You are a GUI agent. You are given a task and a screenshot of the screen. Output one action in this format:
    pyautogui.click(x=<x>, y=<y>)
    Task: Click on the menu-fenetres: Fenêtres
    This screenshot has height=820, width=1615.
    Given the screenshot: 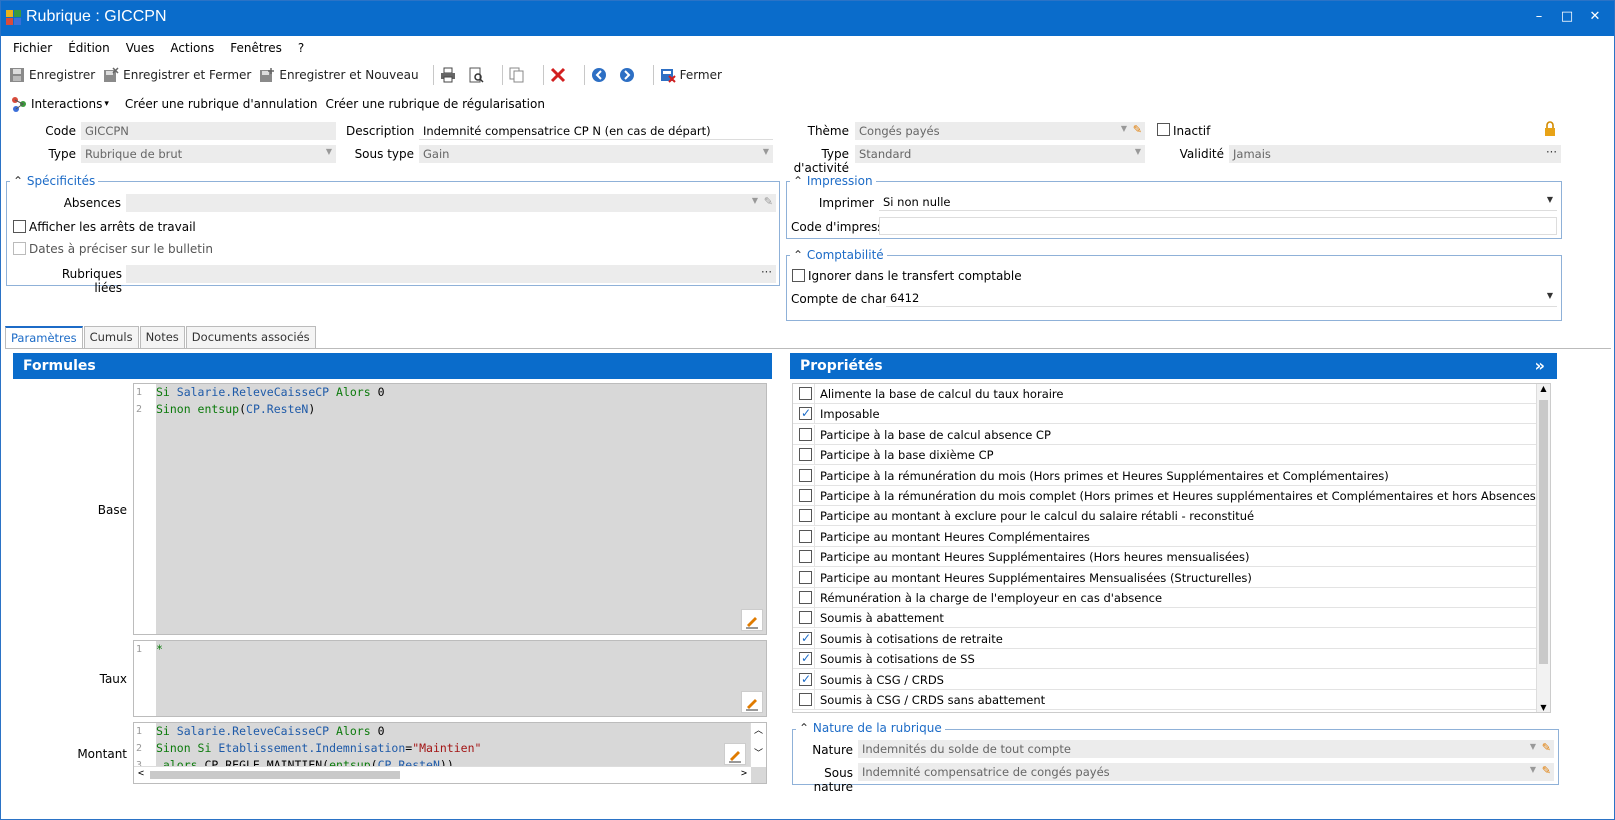 What is the action you would take?
    pyautogui.click(x=256, y=48)
    